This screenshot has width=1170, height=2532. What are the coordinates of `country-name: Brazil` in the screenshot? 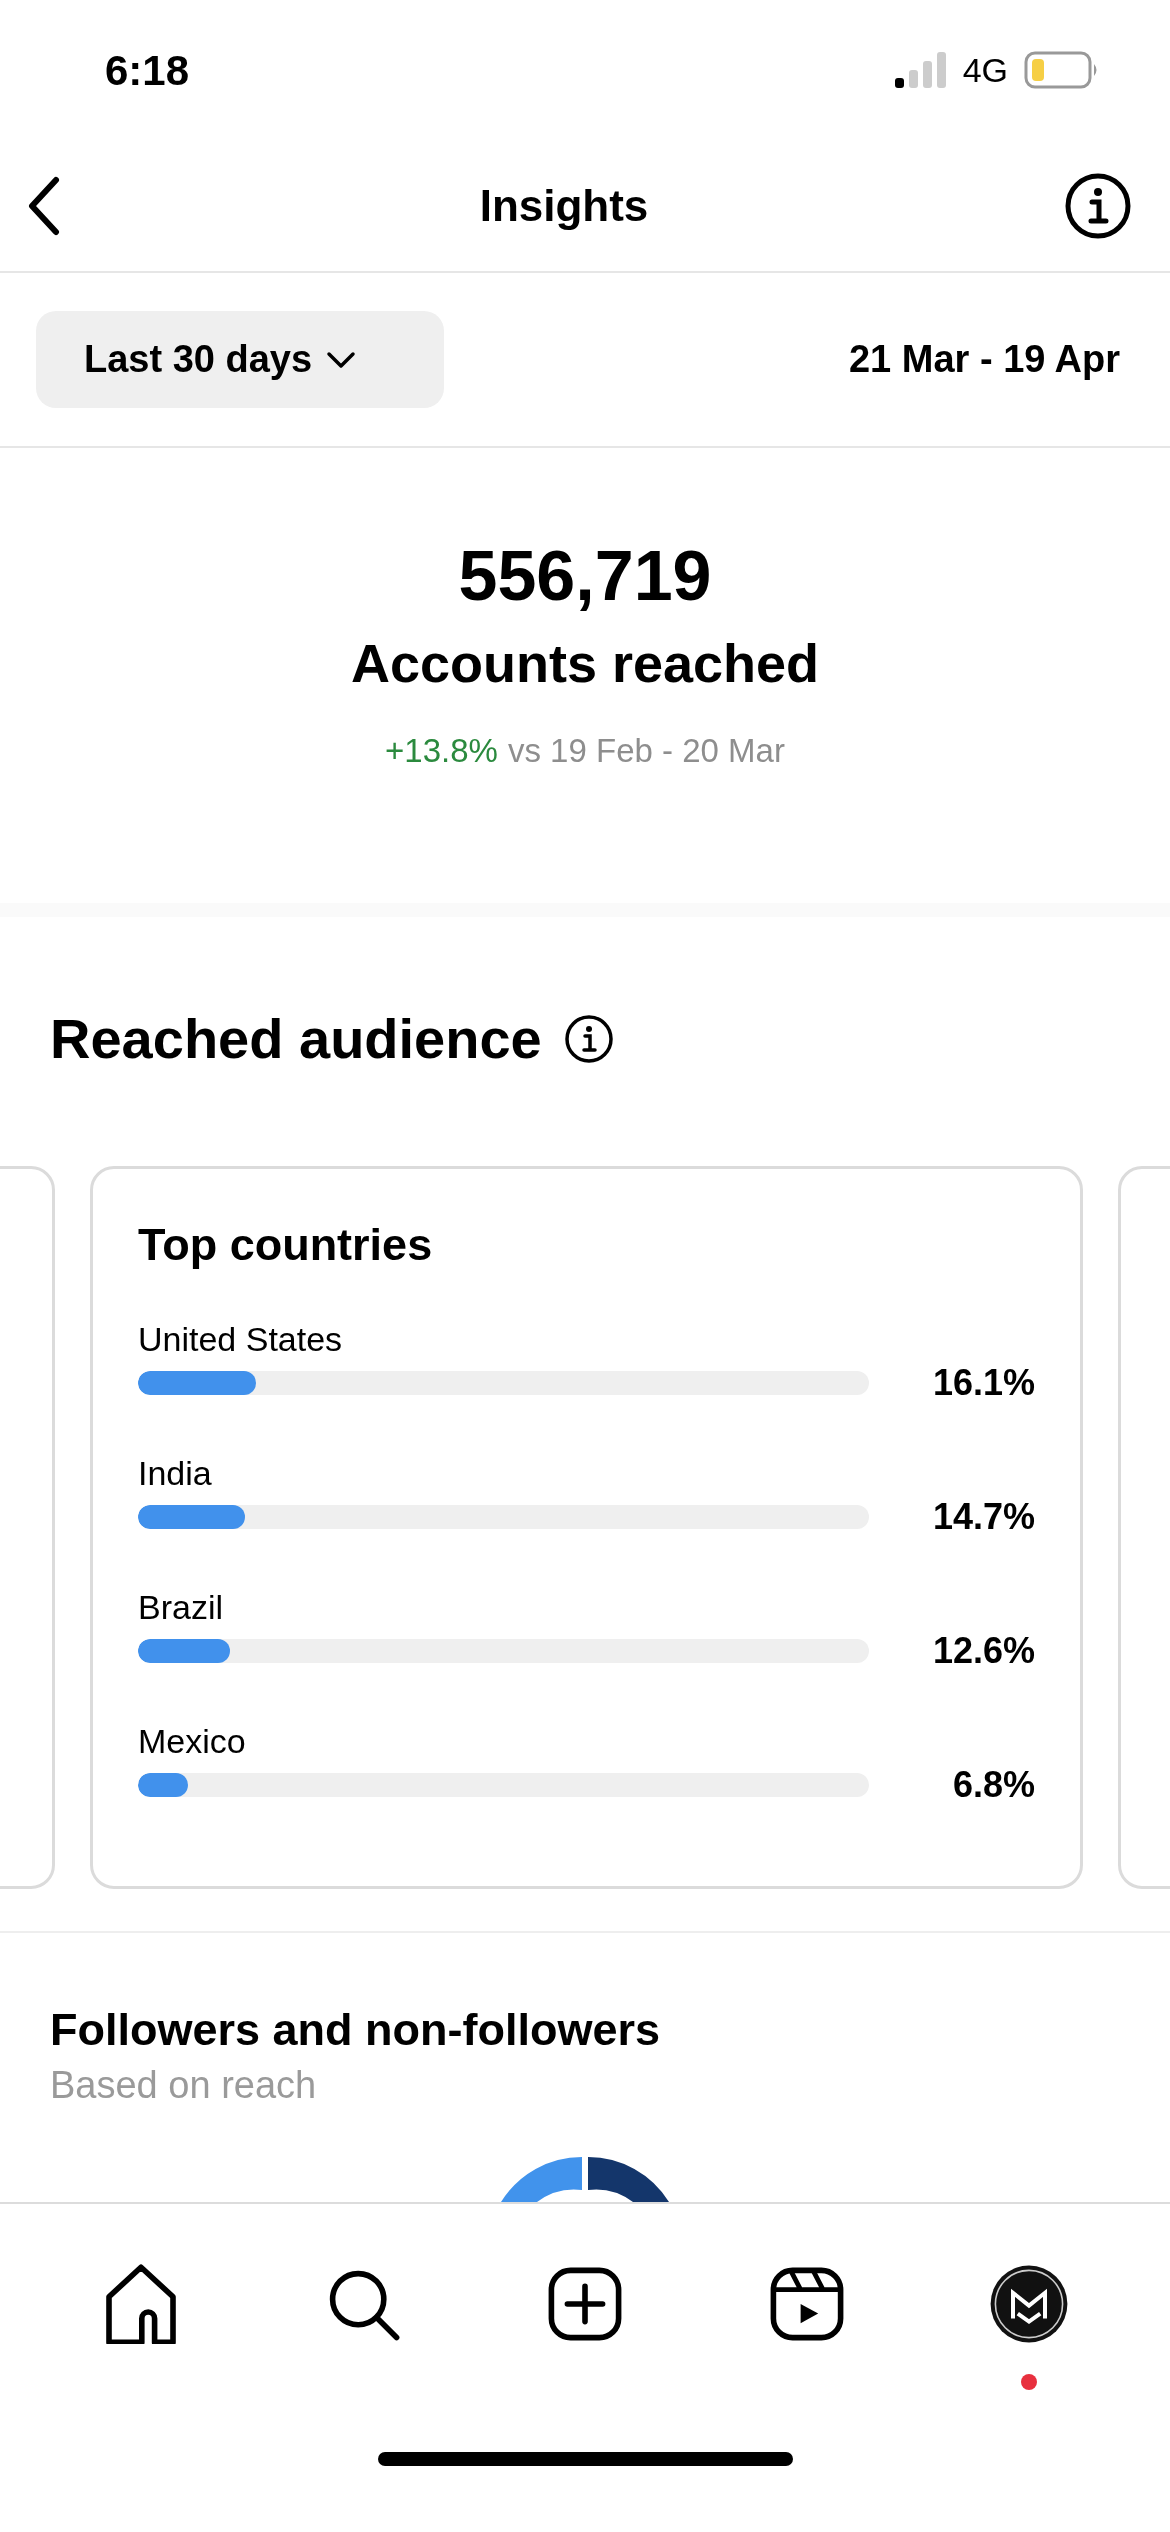 It's located at (181, 1606).